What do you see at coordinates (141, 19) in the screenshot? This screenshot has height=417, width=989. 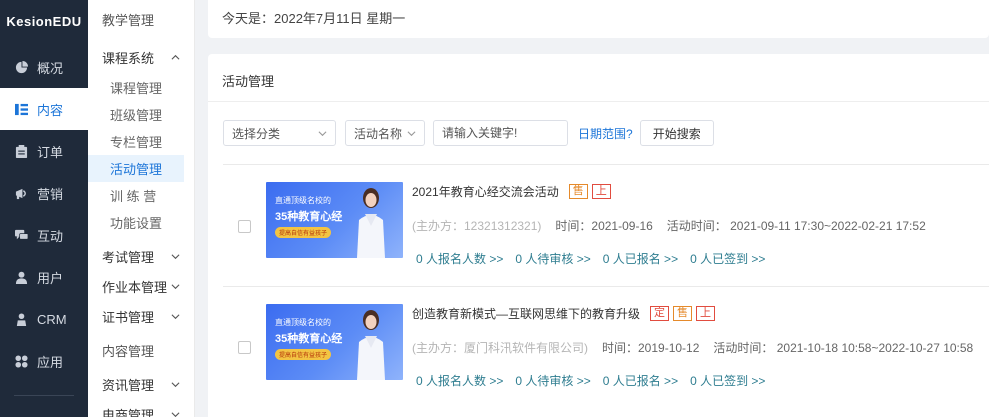 I see `subnav-group-teaching: 教学管理` at bounding box center [141, 19].